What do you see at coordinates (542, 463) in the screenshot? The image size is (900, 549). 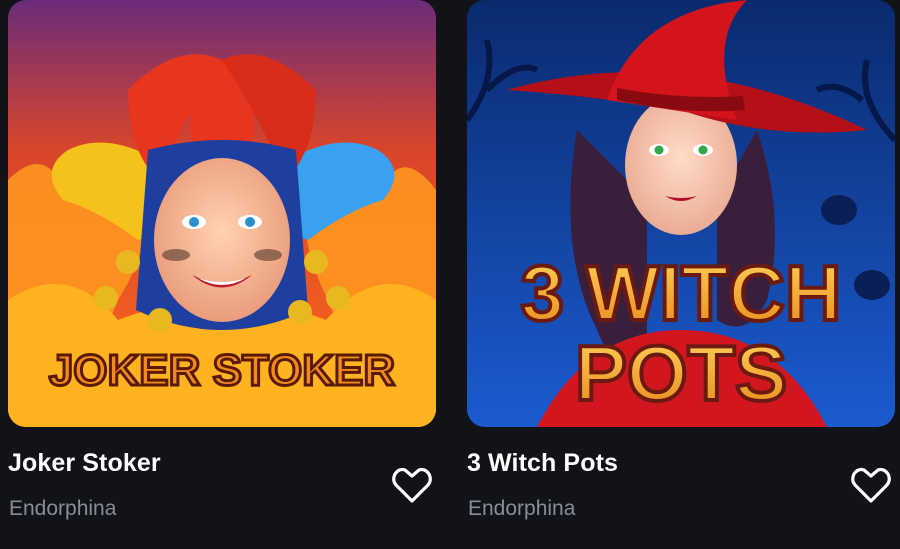 I see `game-title: 3 Witch Pots` at bounding box center [542, 463].